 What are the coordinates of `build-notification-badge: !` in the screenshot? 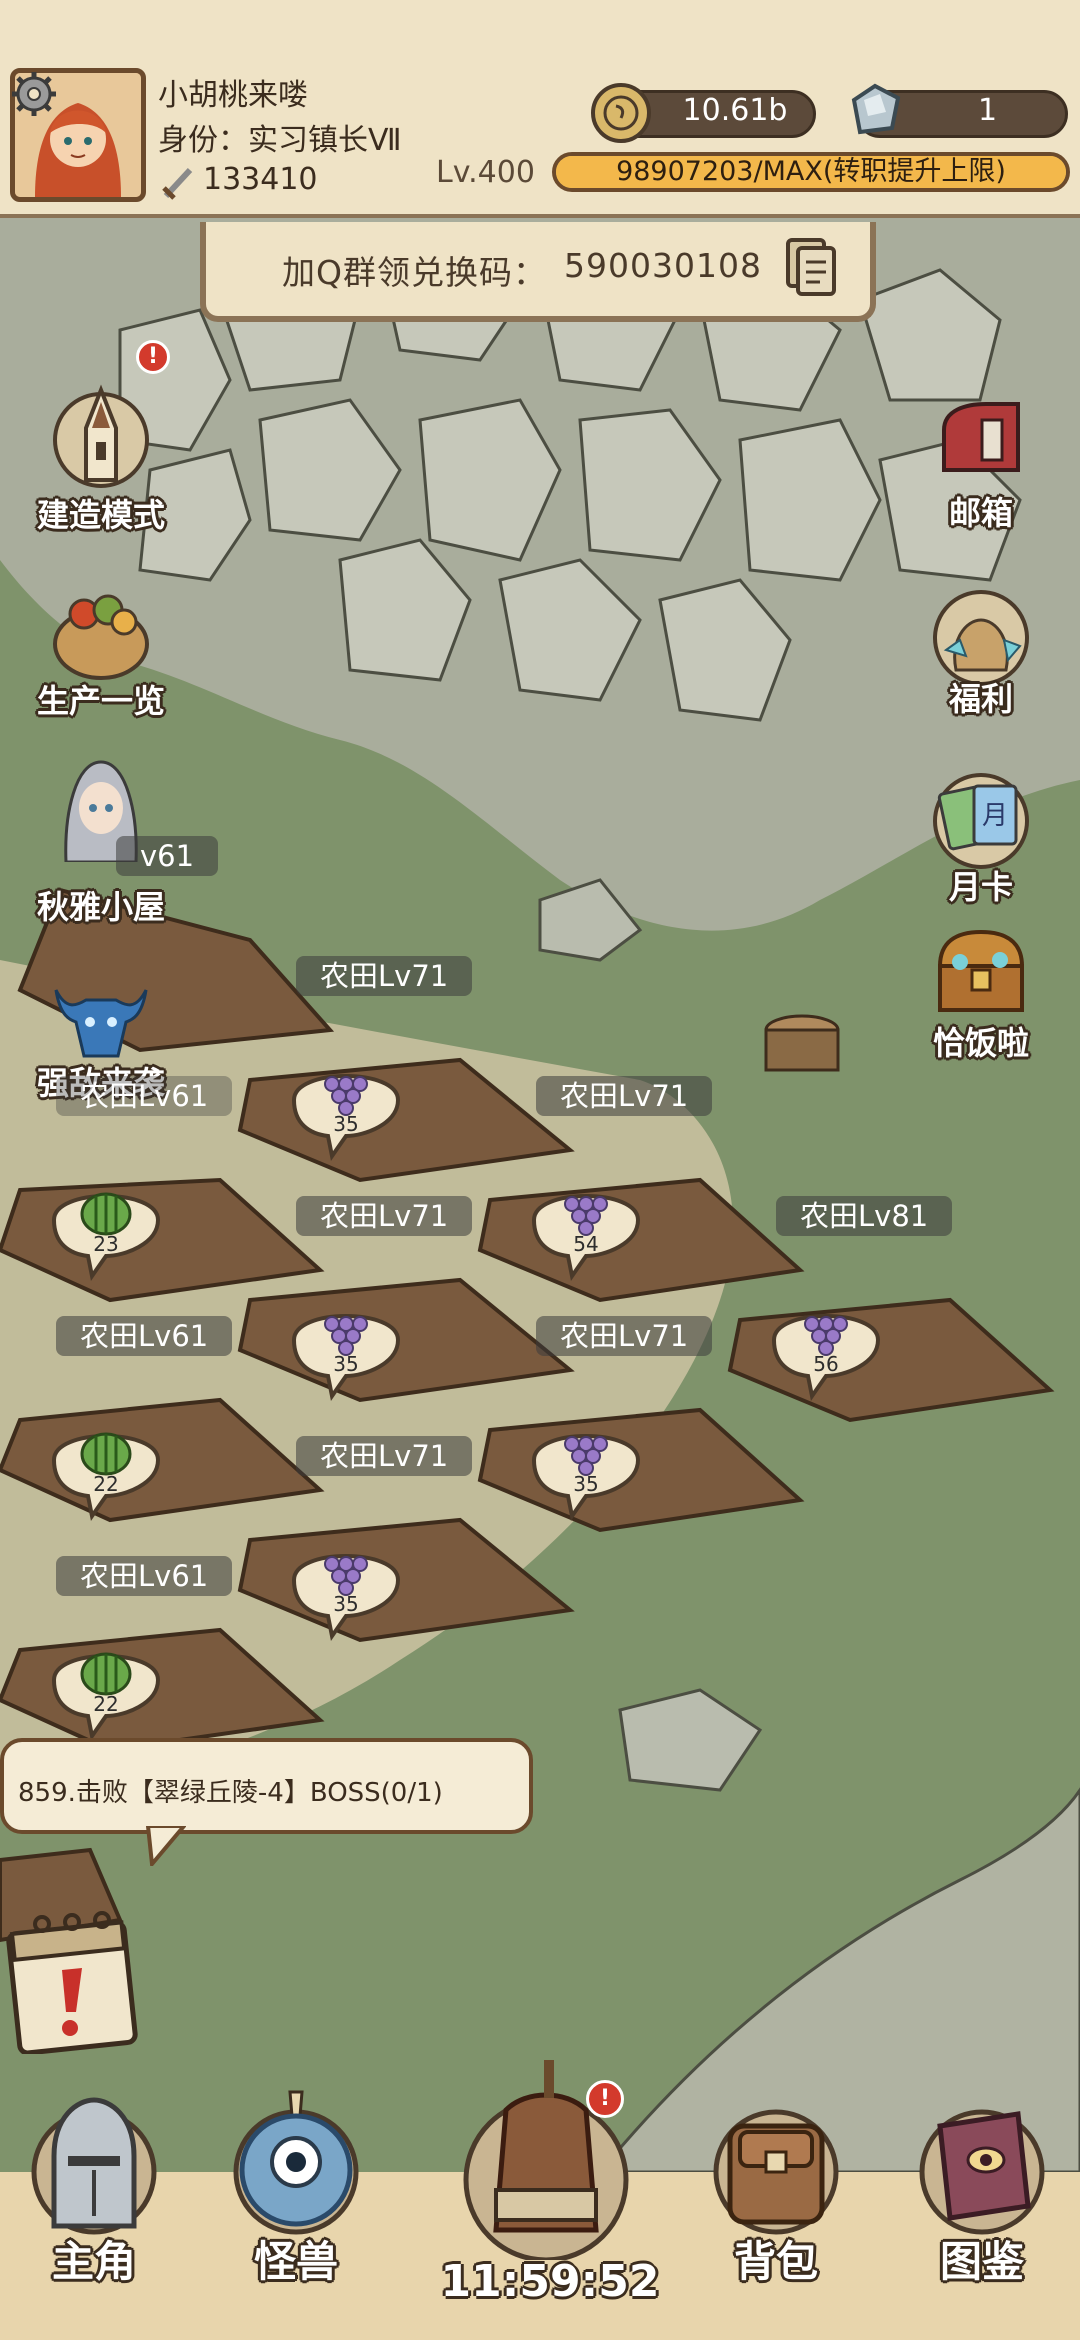 It's located at (153, 357).